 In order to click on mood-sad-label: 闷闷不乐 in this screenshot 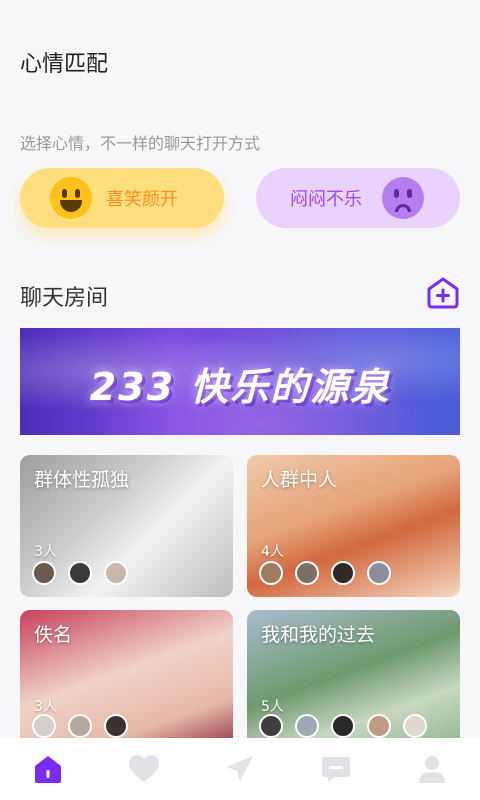, I will do `click(326, 199)`.